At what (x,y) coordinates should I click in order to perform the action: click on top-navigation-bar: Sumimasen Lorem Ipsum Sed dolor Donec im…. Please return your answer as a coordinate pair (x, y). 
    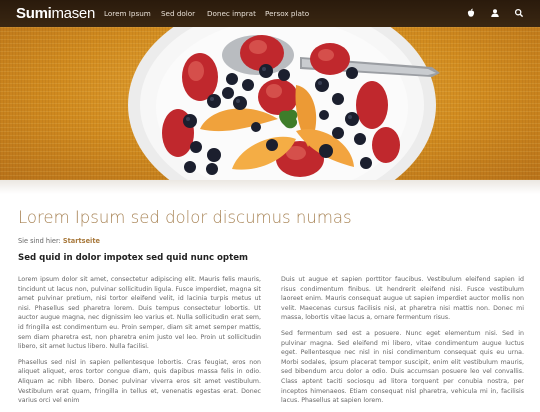
    Looking at the image, I should click on (270, 13).